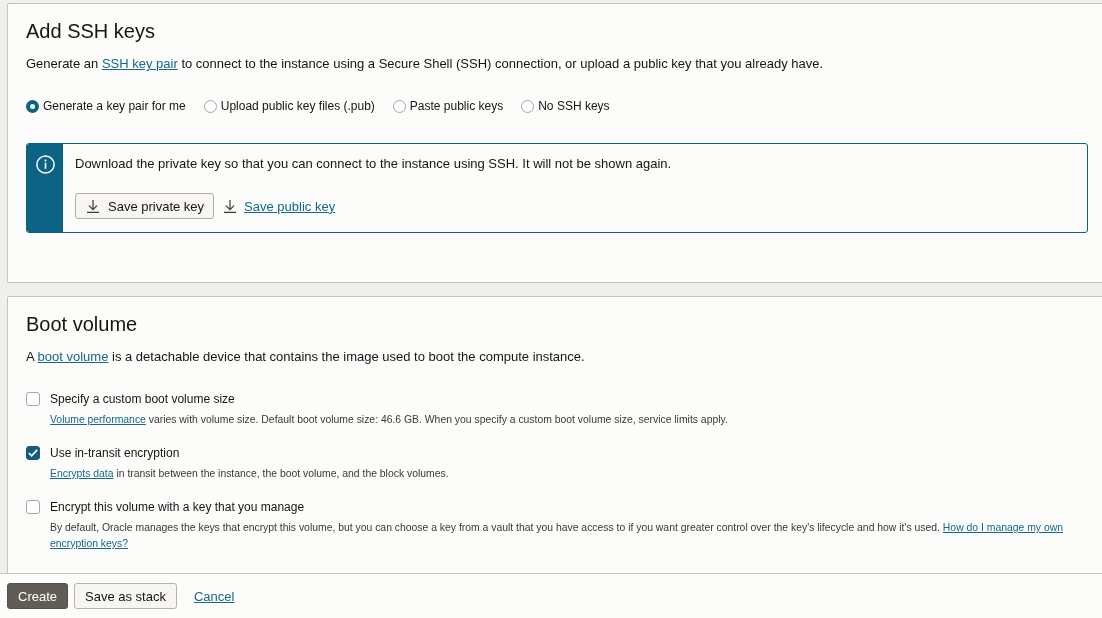 The image size is (1102, 618). I want to click on help-text: By default, Oracle manages the keys that encrypt this volume, but you can choose a key from a vault that you have access to if you want greater control over the key's lifecycle and how it's used. How do I manage my own encryption keys?, so click(556, 536).